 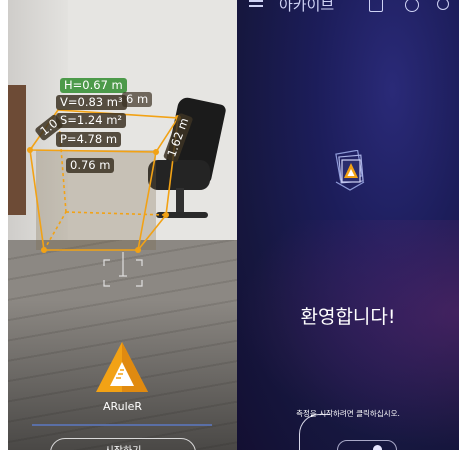 What do you see at coordinates (93, 85) in the screenshot?
I see `height-measurement-label: H=0.67 m` at bounding box center [93, 85].